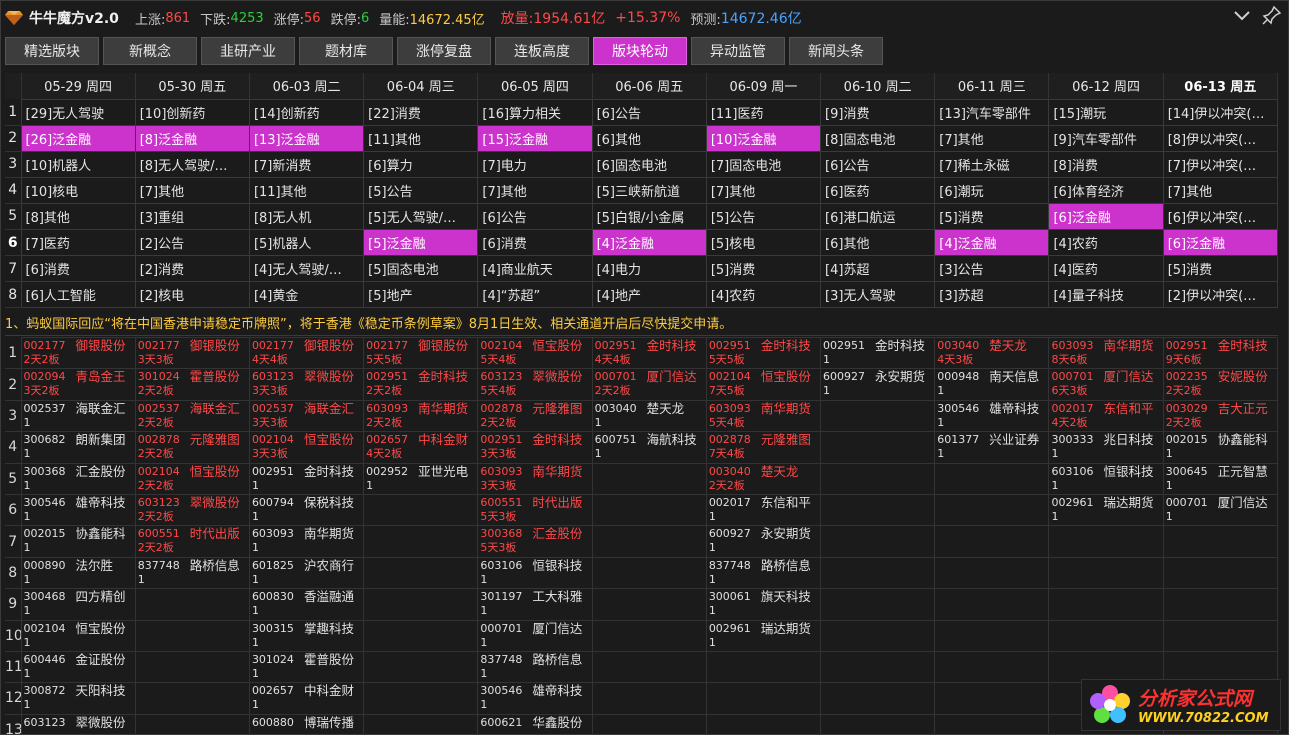 Image resolution: width=1289 pixels, height=735 pixels. Describe the element at coordinates (306, 724) in the screenshot. I see `stock-cell: 600880 博瑞传播` at that location.